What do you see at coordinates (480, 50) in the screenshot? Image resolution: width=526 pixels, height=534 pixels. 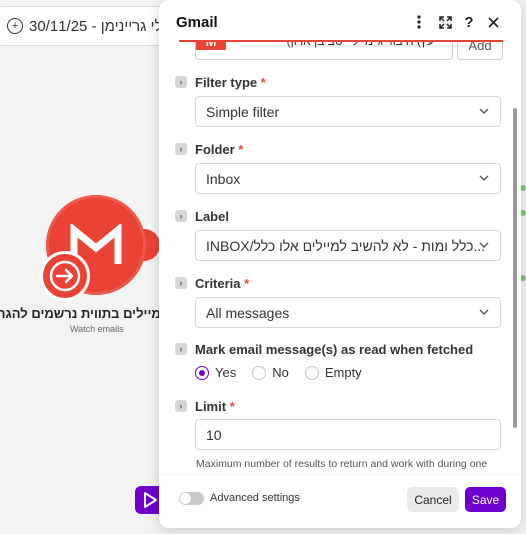 I see `add-connection-button: Add` at bounding box center [480, 50].